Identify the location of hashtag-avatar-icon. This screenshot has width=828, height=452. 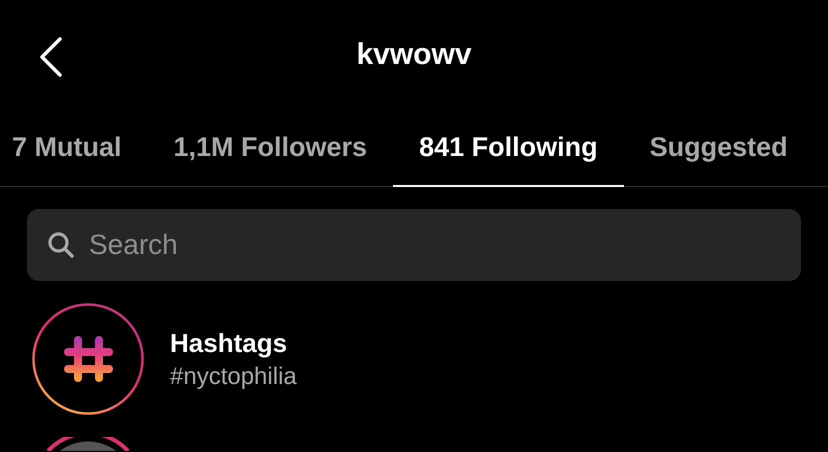
(88, 359).